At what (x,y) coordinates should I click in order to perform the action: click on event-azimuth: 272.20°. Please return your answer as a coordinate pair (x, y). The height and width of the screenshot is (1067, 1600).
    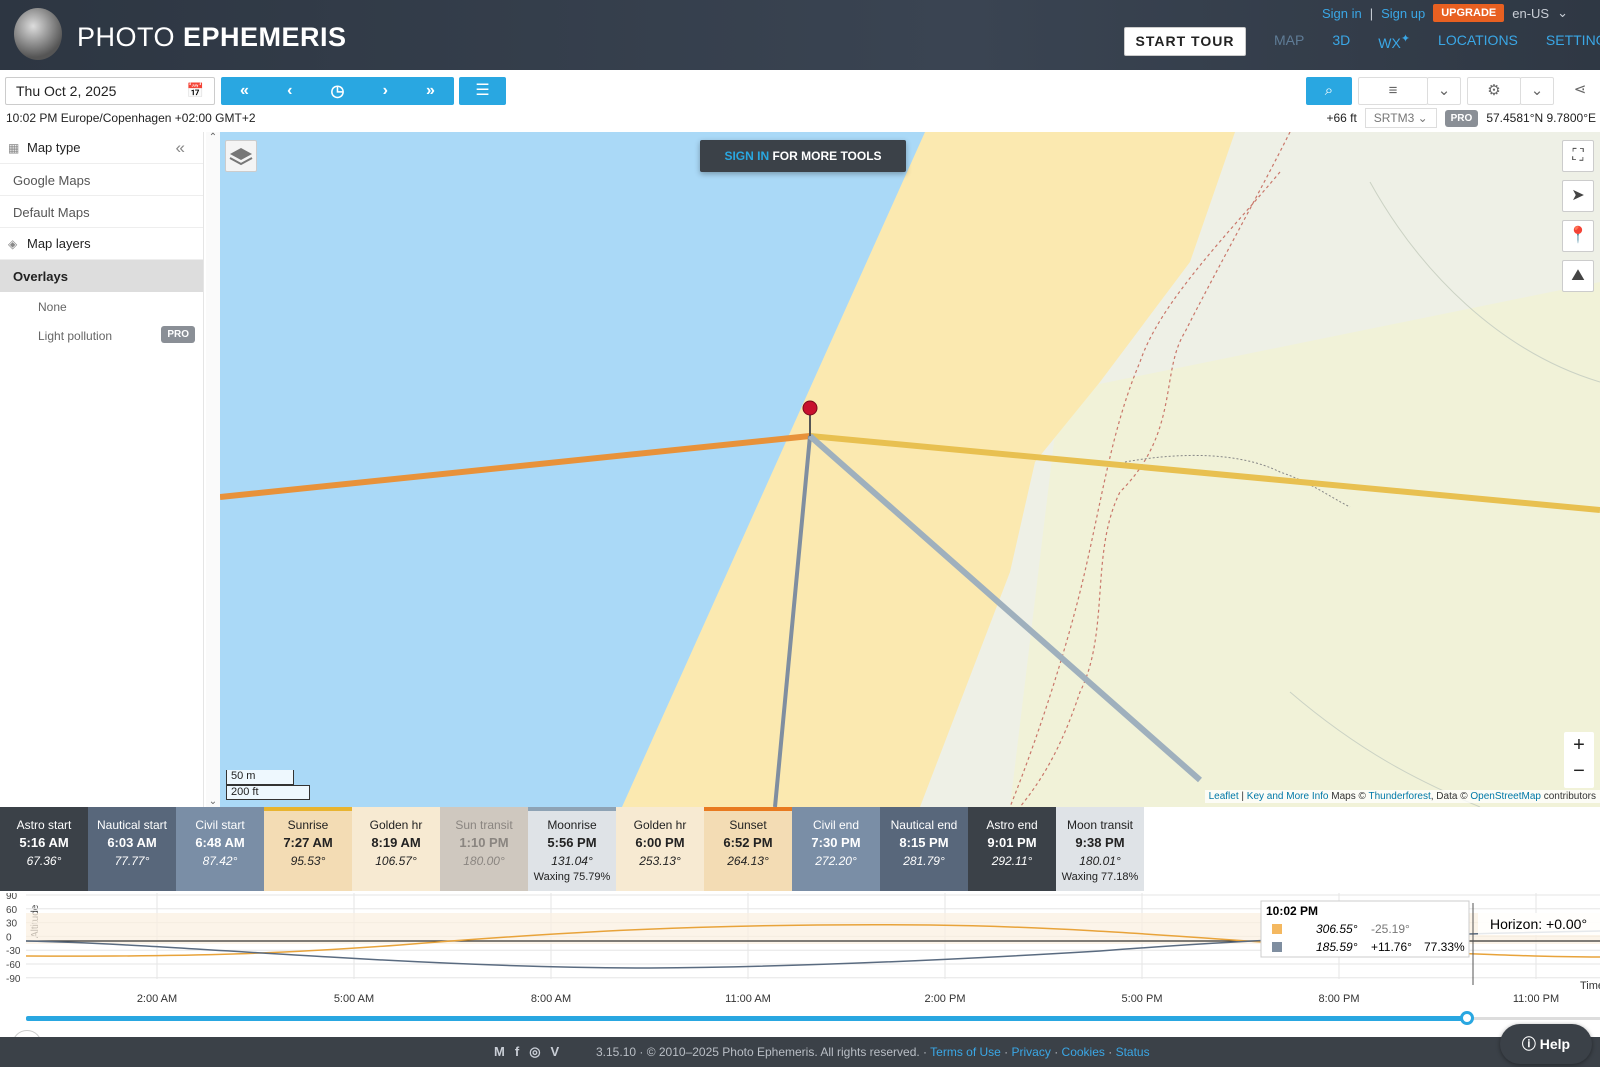
    Looking at the image, I should click on (836, 861).